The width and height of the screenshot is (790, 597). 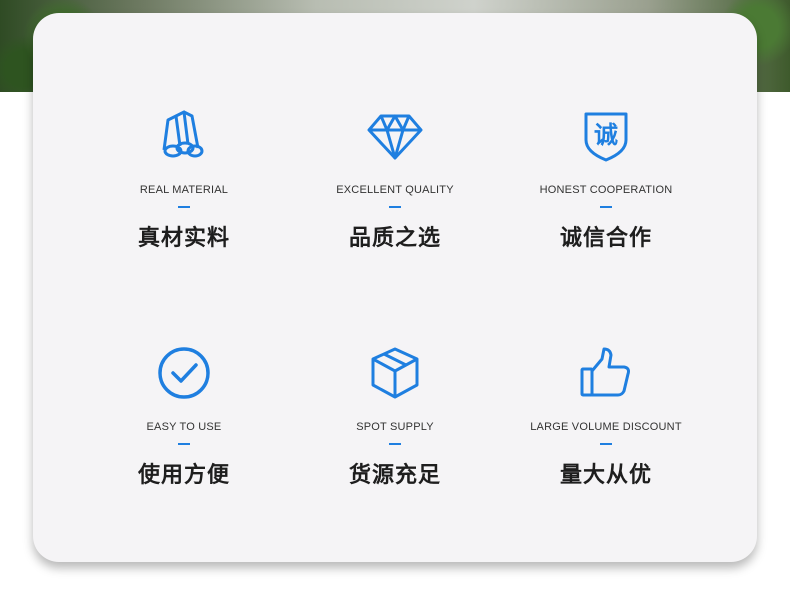 I want to click on feature-english-label: EASY TO USE, so click(x=184, y=427).